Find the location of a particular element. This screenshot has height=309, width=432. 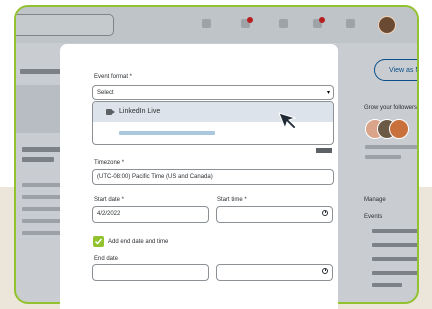

dropdown-option-label: LinkedIn Live is located at coordinates (140, 111).